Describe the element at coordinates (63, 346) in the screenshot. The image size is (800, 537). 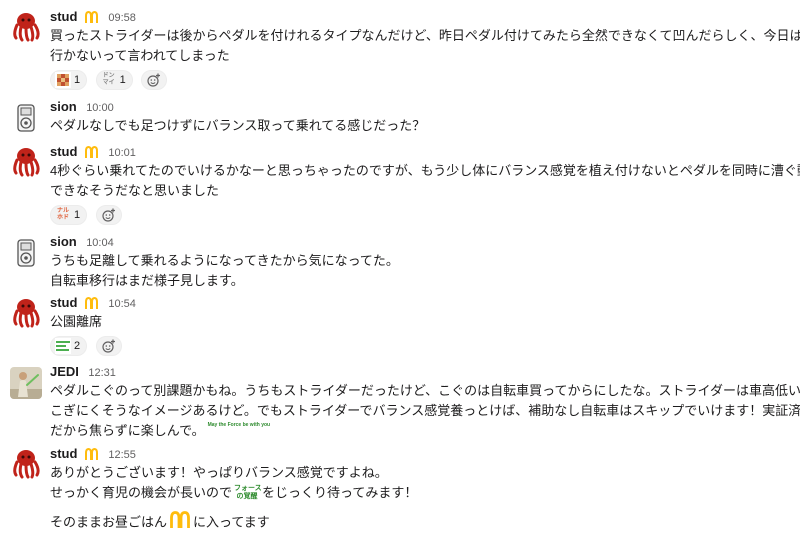
I see `green-text-emoji-icon` at that location.